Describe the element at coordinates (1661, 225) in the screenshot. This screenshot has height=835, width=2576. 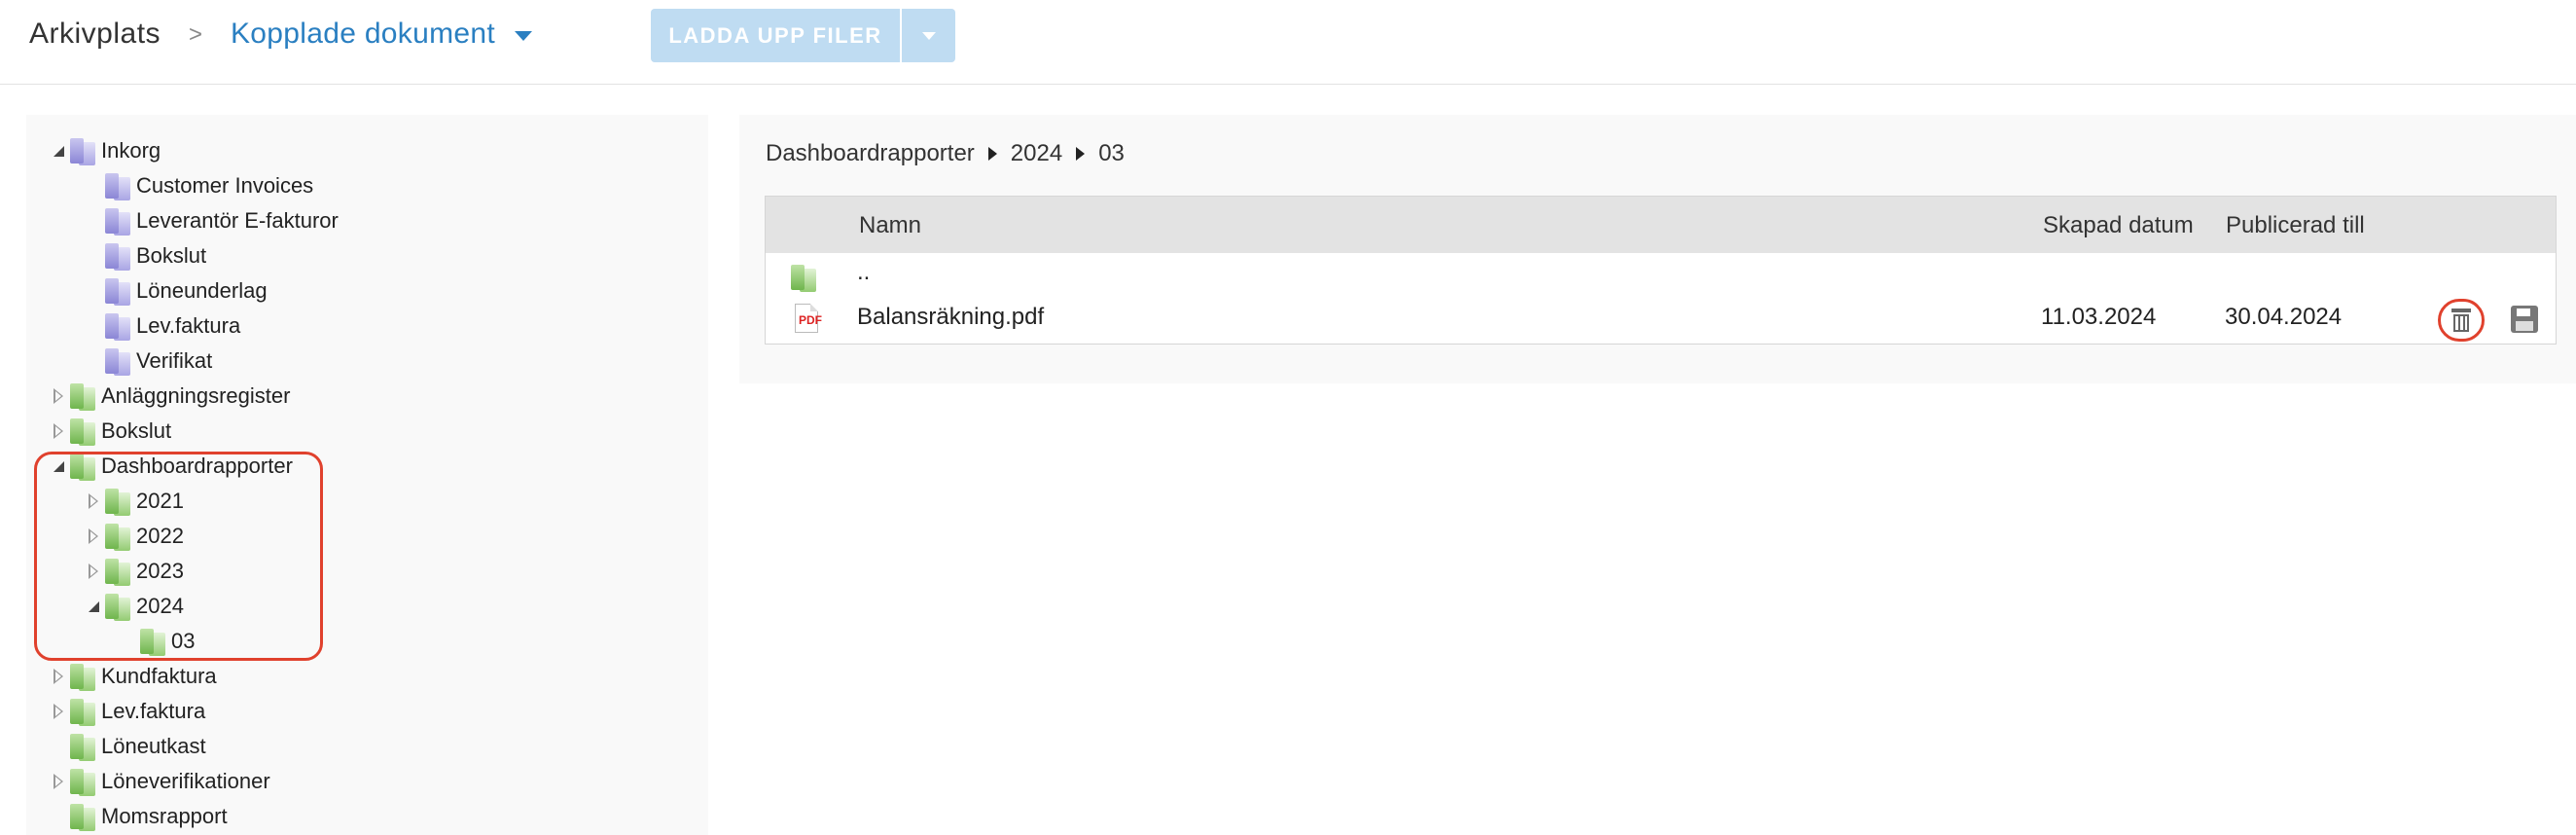
I see `table-header: Namn Skapad datum Publicerad till` at that location.